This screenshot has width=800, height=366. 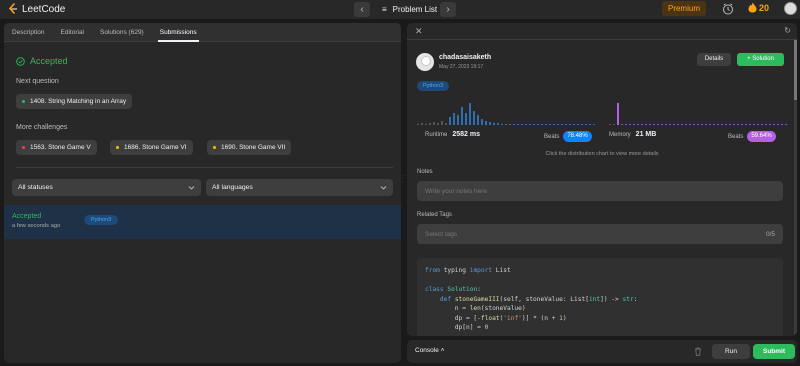 I want to click on panel-resize-handle: · · ·, so click(x=403, y=179).